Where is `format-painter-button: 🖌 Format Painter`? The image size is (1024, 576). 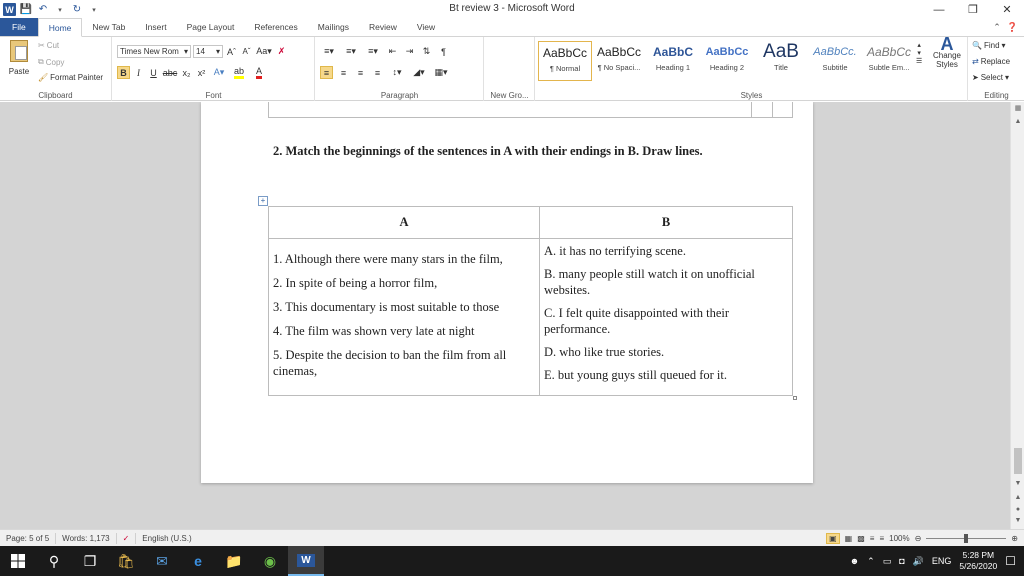
format-painter-button: 🖌 Format Painter is located at coordinates (70, 77).